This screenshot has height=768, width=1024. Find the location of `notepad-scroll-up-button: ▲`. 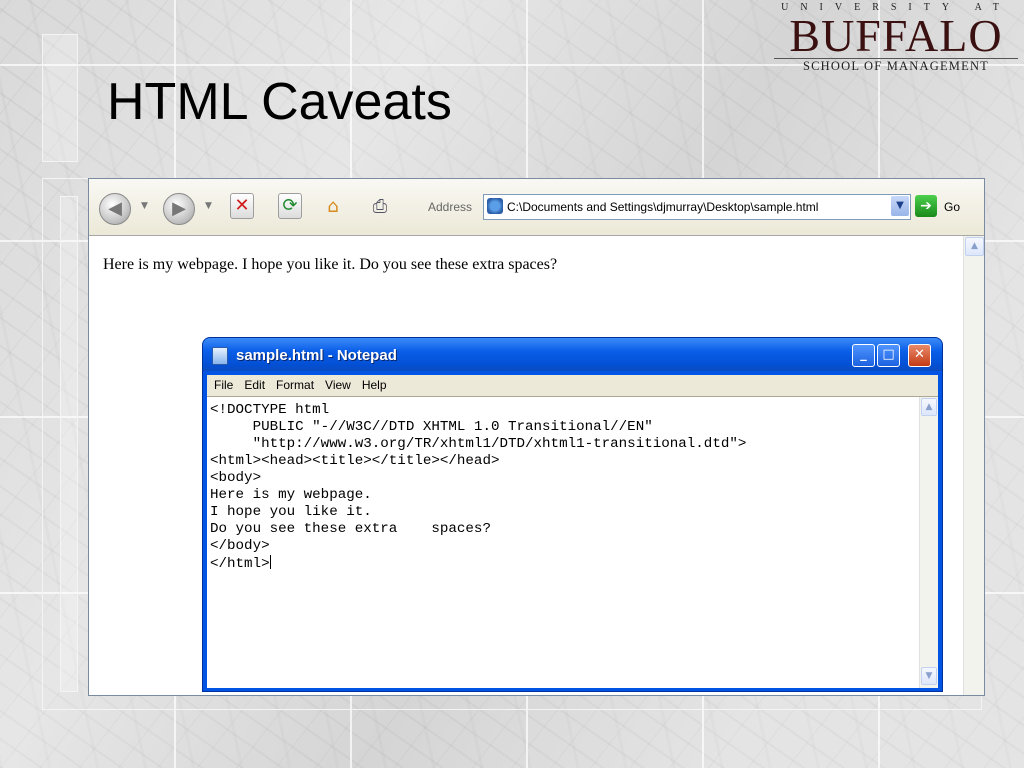

notepad-scroll-up-button: ▲ is located at coordinates (929, 407).